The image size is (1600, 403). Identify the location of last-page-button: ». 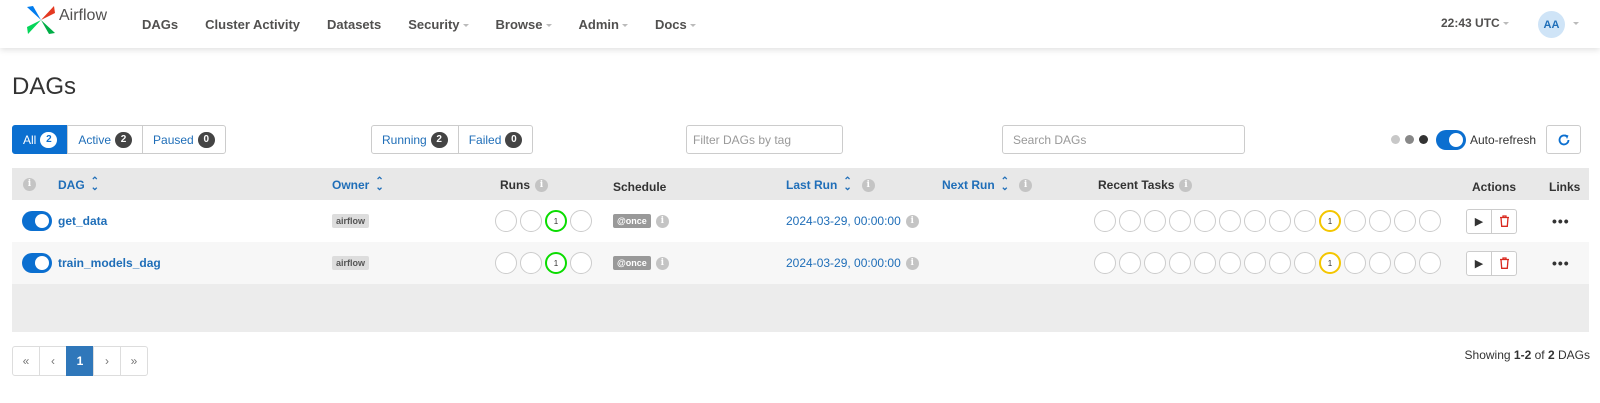
(134, 361).